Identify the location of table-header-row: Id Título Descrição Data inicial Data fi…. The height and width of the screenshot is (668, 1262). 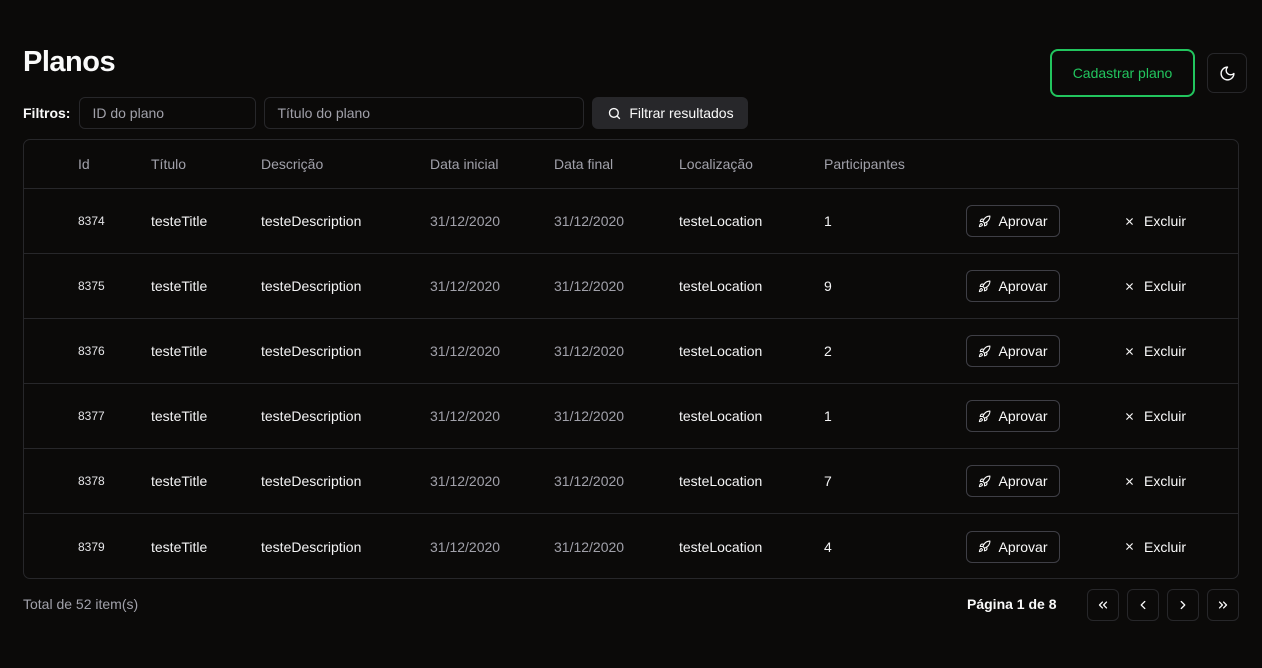
(631, 164).